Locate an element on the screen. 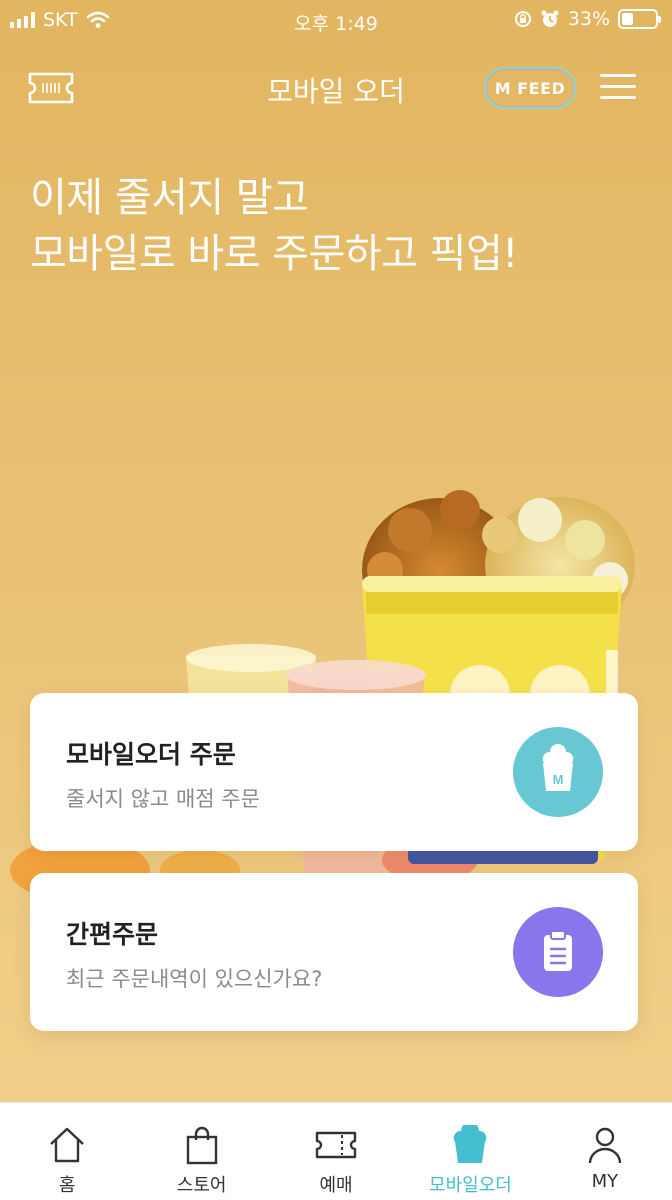 Image resolution: width=672 pixels, height=1200 pixels. shopping-bag-icon is located at coordinates (201, 1145).